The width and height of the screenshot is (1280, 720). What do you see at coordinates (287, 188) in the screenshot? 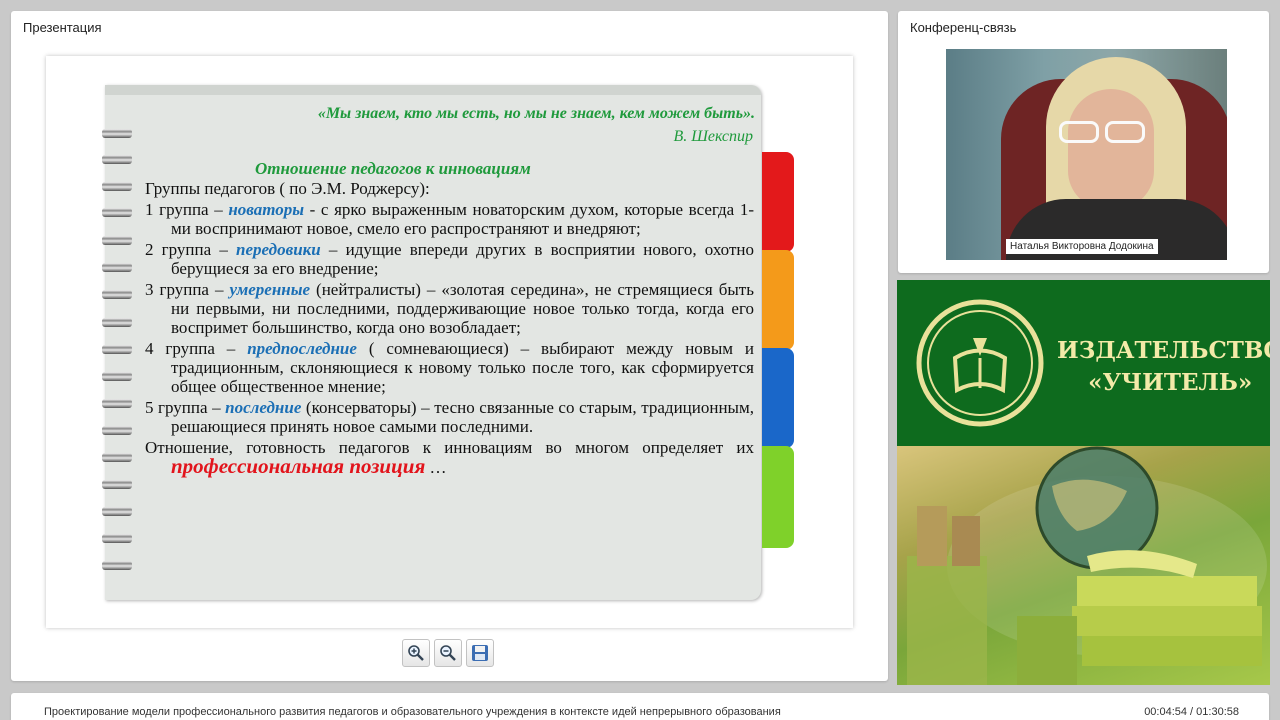
I see `slide-intro: Группы педагогов ( по Э.М. Роджерсу):` at bounding box center [287, 188].